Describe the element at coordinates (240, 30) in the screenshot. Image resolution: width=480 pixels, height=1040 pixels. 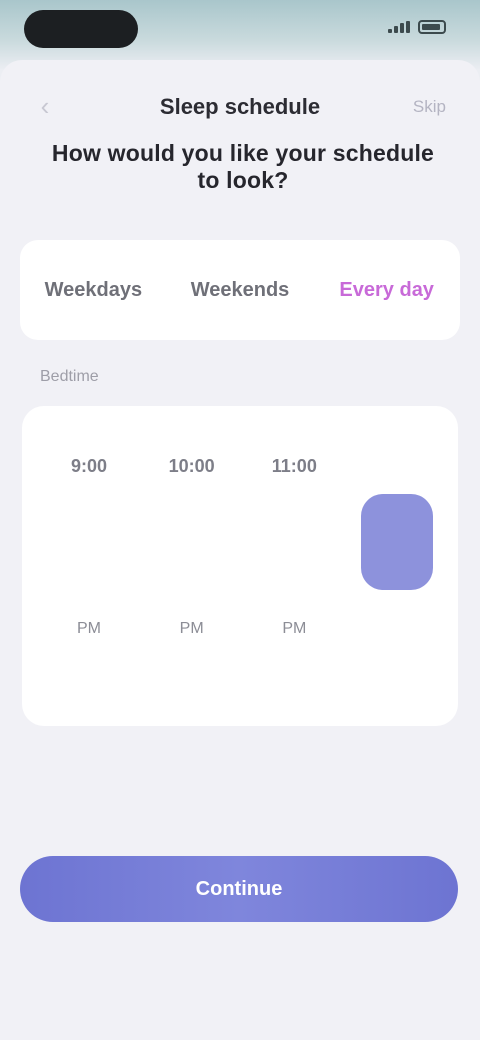
I see `status-bar` at that location.